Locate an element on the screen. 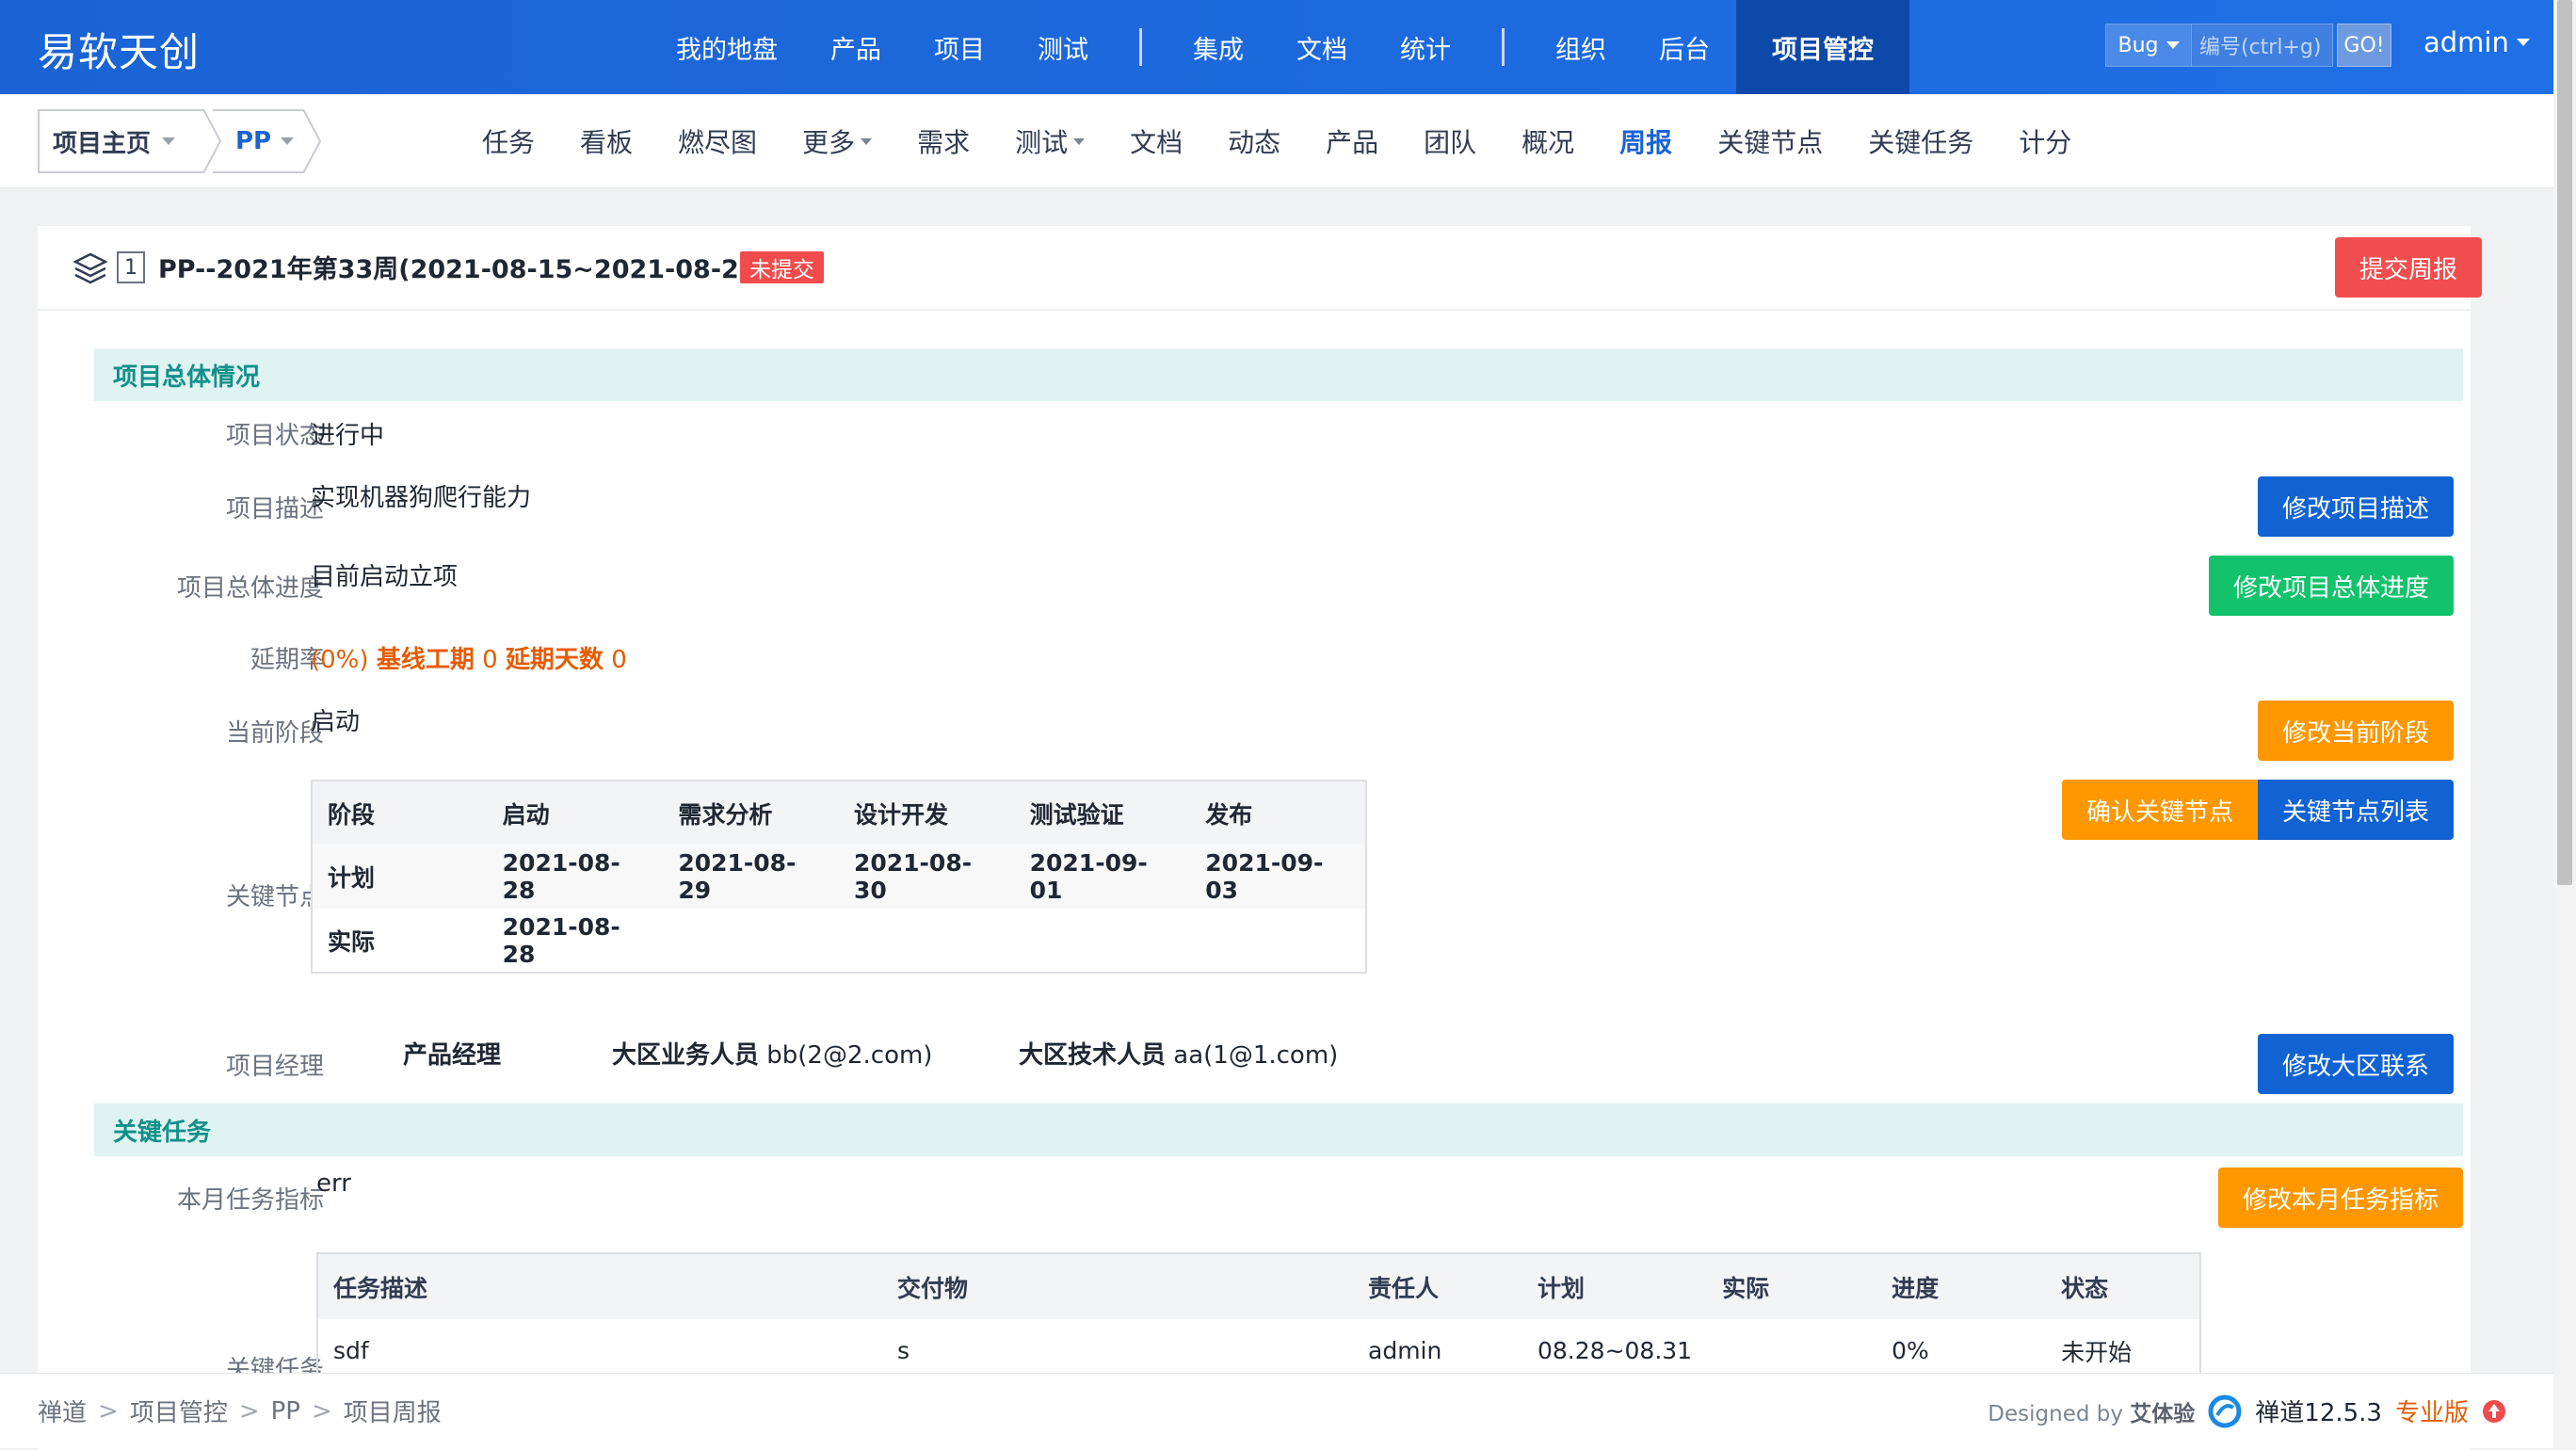 The width and height of the screenshot is (2576, 1450). progress-label: 项目总体进度 is located at coordinates (250, 588).